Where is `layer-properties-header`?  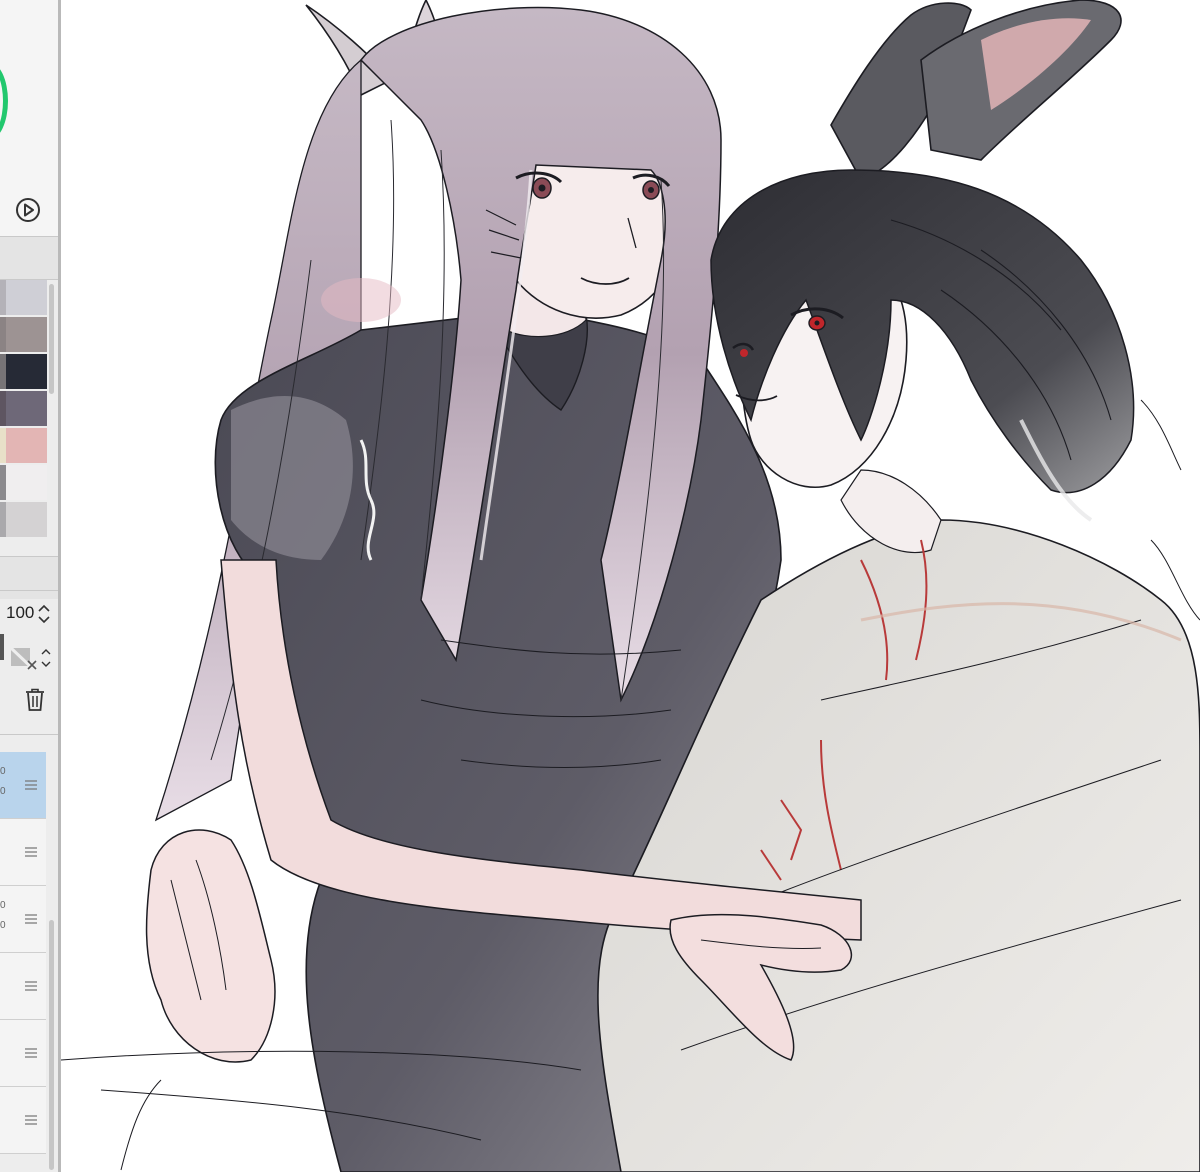 layer-properties-header is located at coordinates (29, 578).